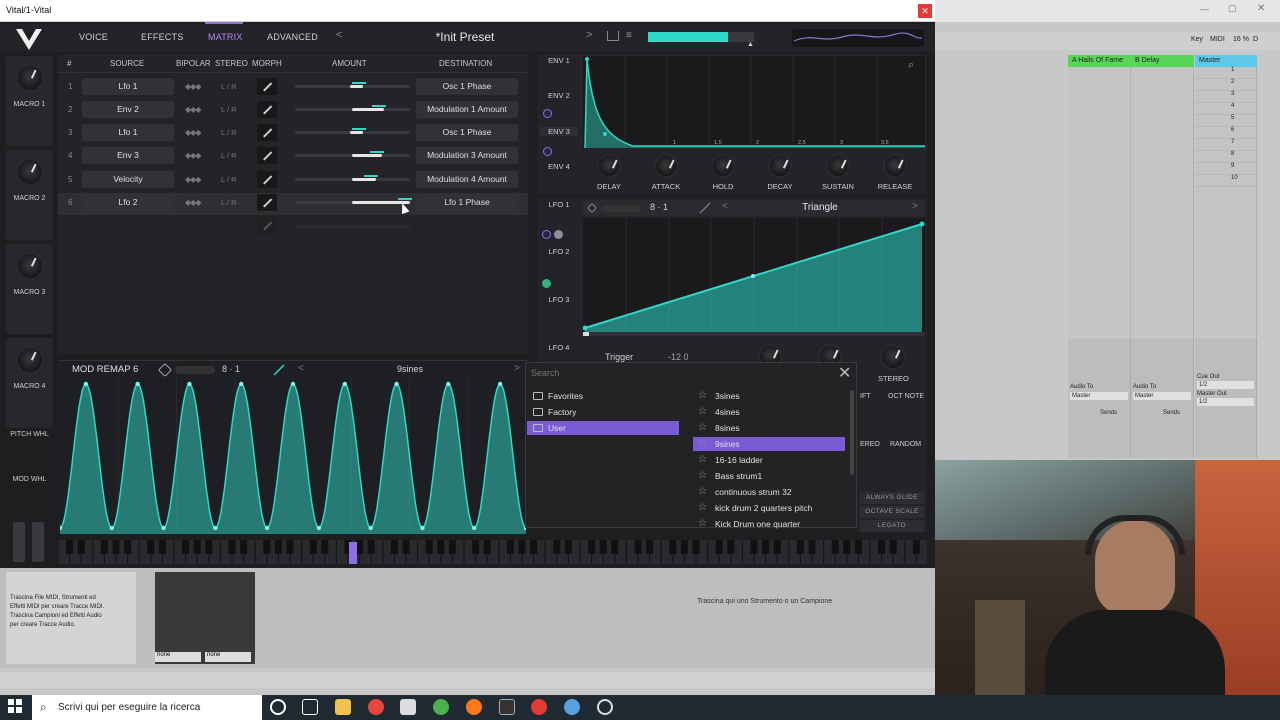  Describe the element at coordinates (1225, 133) in the screenshot. I see `scene-slot: 6` at that location.